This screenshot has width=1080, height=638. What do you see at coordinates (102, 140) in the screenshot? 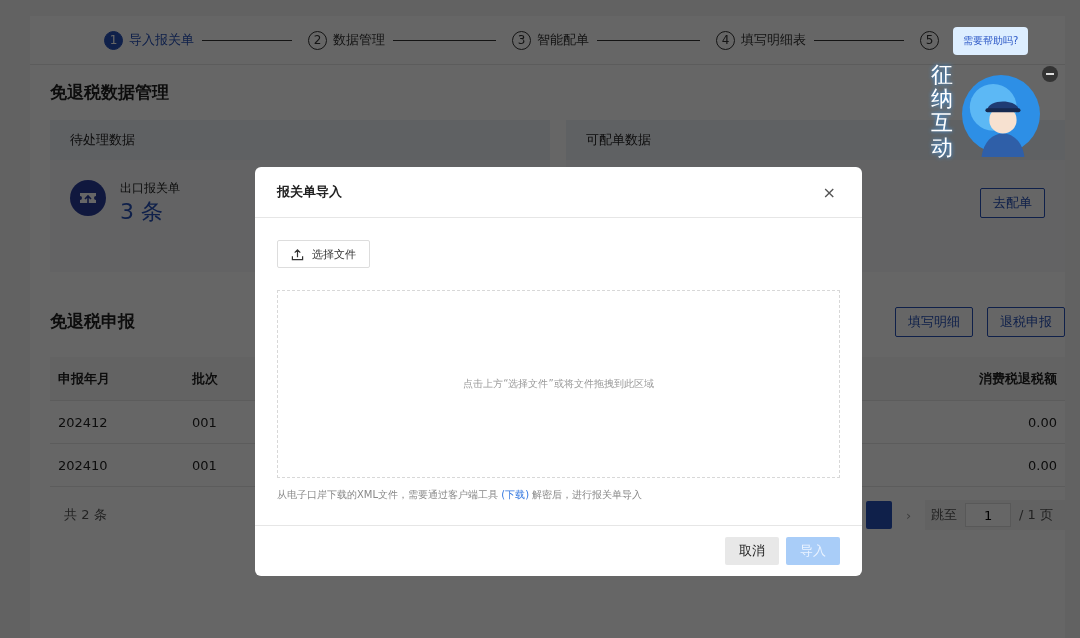
I see `panel-title: 待处理数据` at bounding box center [102, 140].